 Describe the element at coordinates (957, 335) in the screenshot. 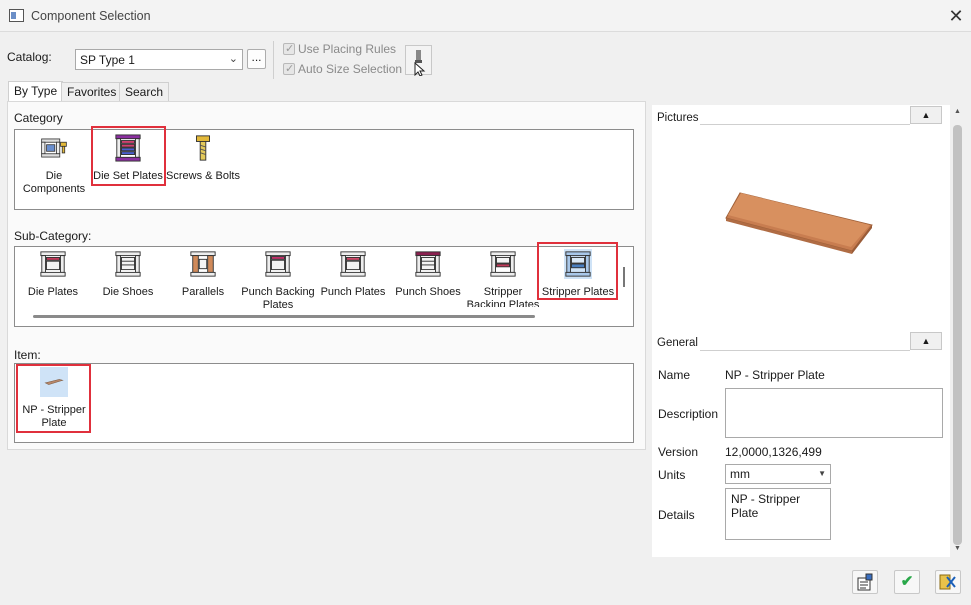

I see `scroll-thumb` at that location.